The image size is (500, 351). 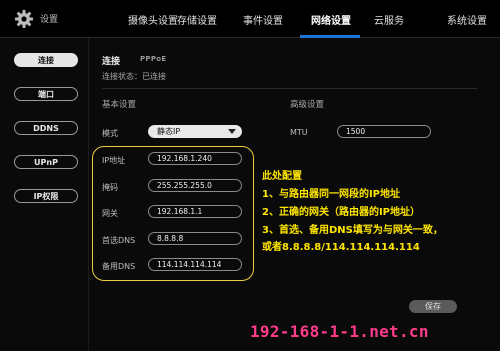 What do you see at coordinates (289, 88) in the screenshot?
I see `section-divider` at bounding box center [289, 88].